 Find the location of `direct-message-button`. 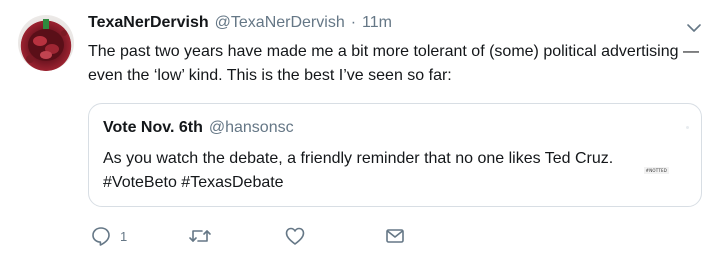

direct-message-button is located at coordinates (395, 236).